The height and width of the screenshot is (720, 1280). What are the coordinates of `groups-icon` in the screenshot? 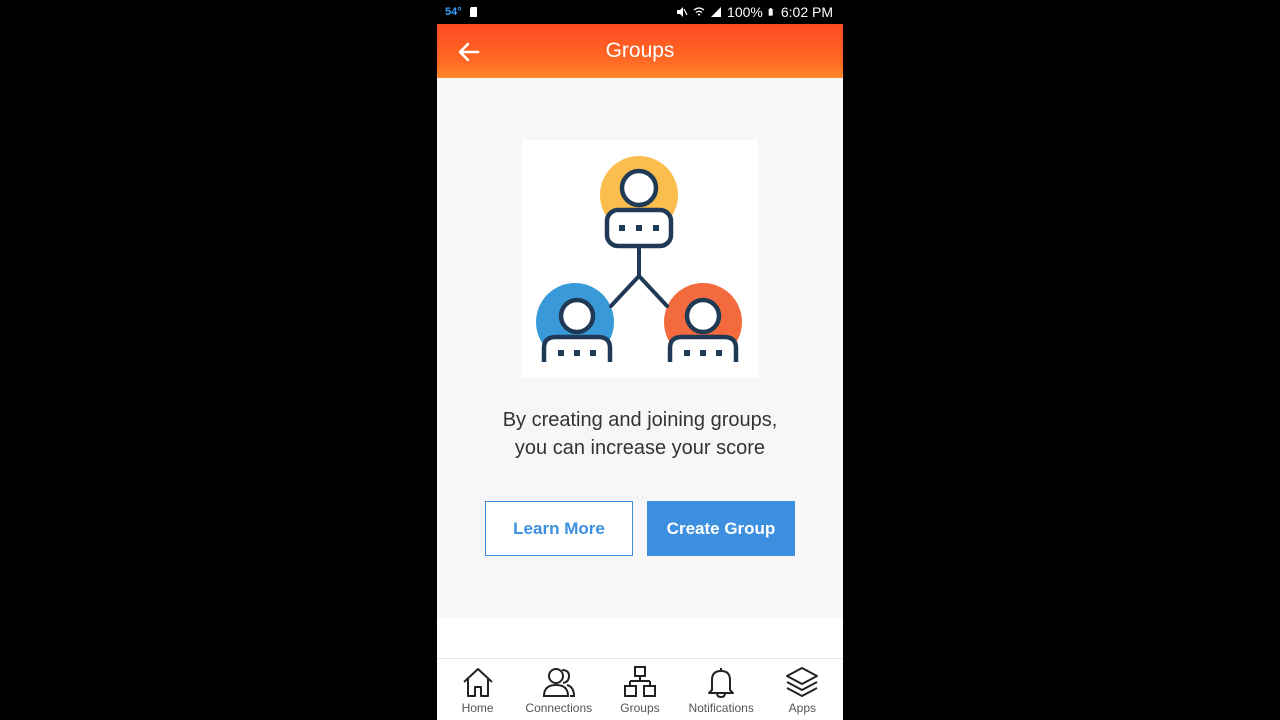 It's located at (639, 681).